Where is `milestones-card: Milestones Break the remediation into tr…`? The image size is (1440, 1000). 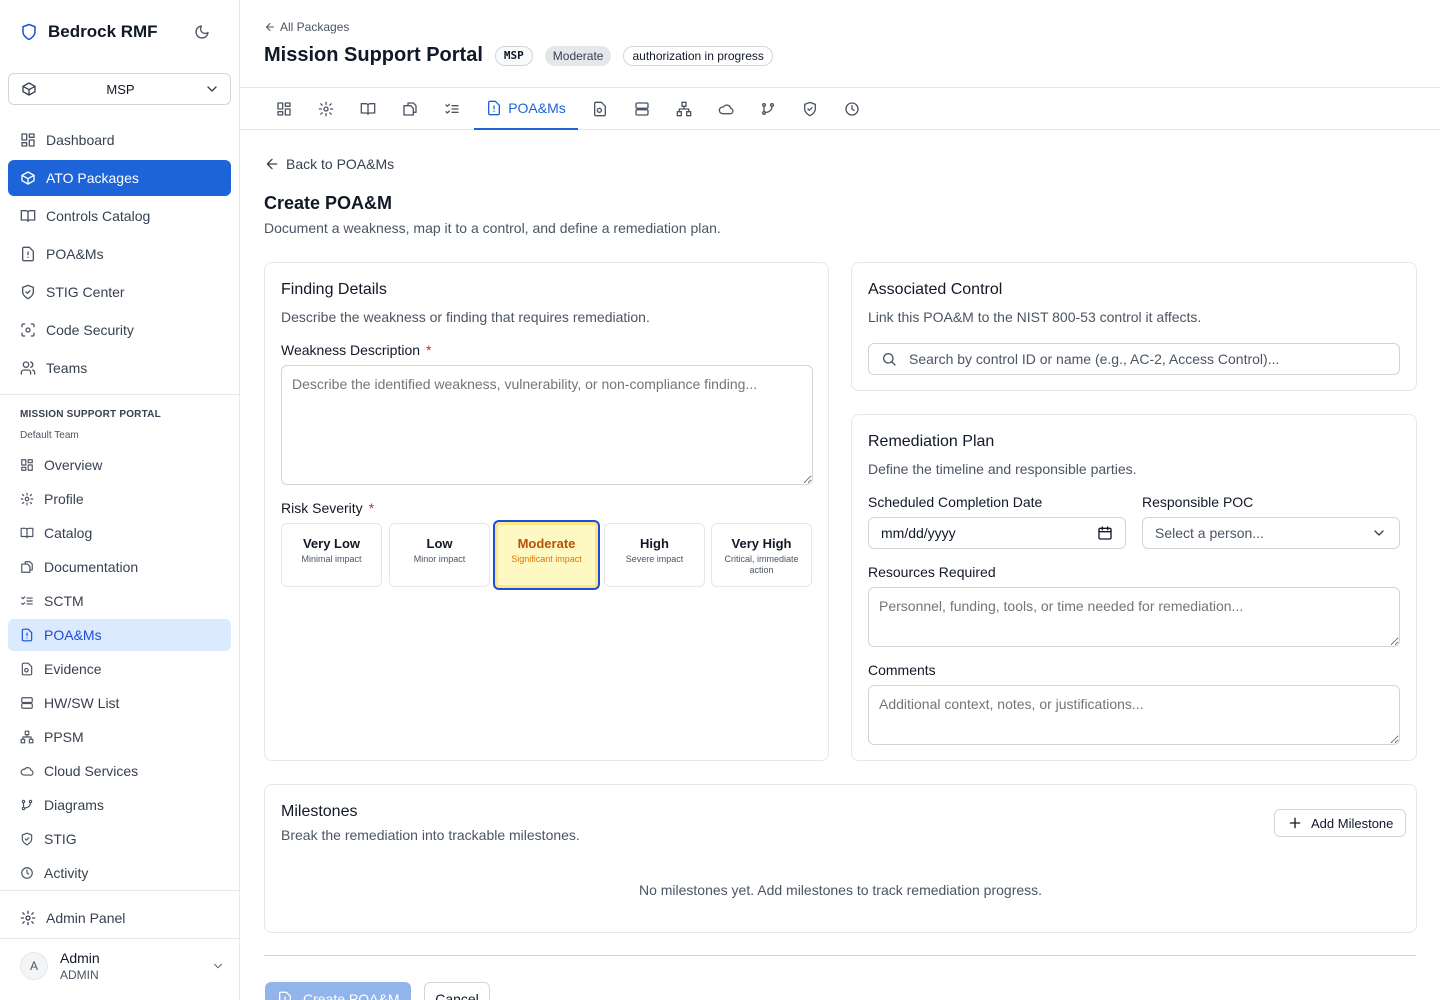
milestones-card: Milestones Break the remediation into tr… is located at coordinates (840, 858).